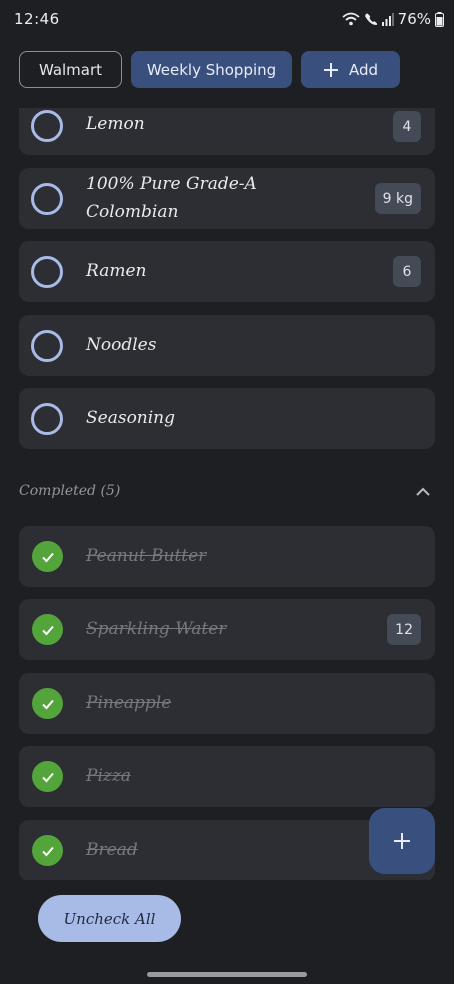 Image resolution: width=454 pixels, height=984 pixels. What do you see at coordinates (37, 19) in the screenshot?
I see `status-time: 12:46` at bounding box center [37, 19].